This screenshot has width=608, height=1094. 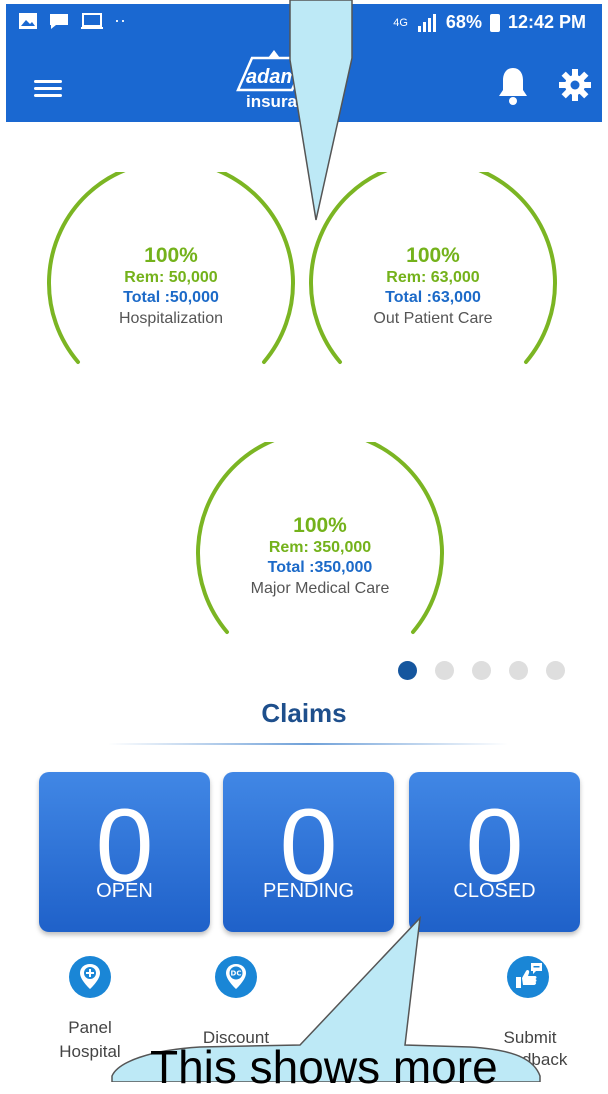 I want to click on gauge-label: Hospitalization, so click(x=171, y=318).